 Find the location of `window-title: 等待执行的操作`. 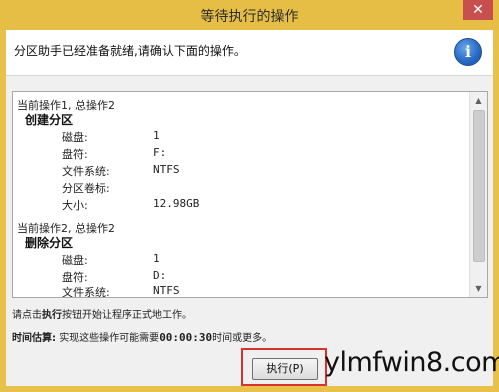

window-title: 等待执行的操作 is located at coordinates (249, 17).